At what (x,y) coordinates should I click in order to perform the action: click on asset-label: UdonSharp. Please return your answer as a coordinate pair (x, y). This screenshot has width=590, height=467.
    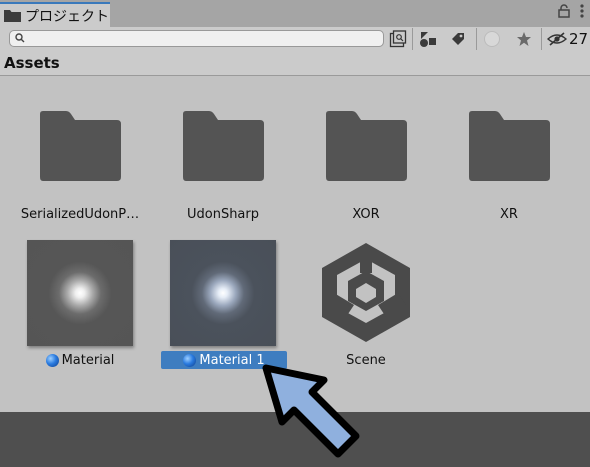
    Looking at the image, I should click on (222, 214).